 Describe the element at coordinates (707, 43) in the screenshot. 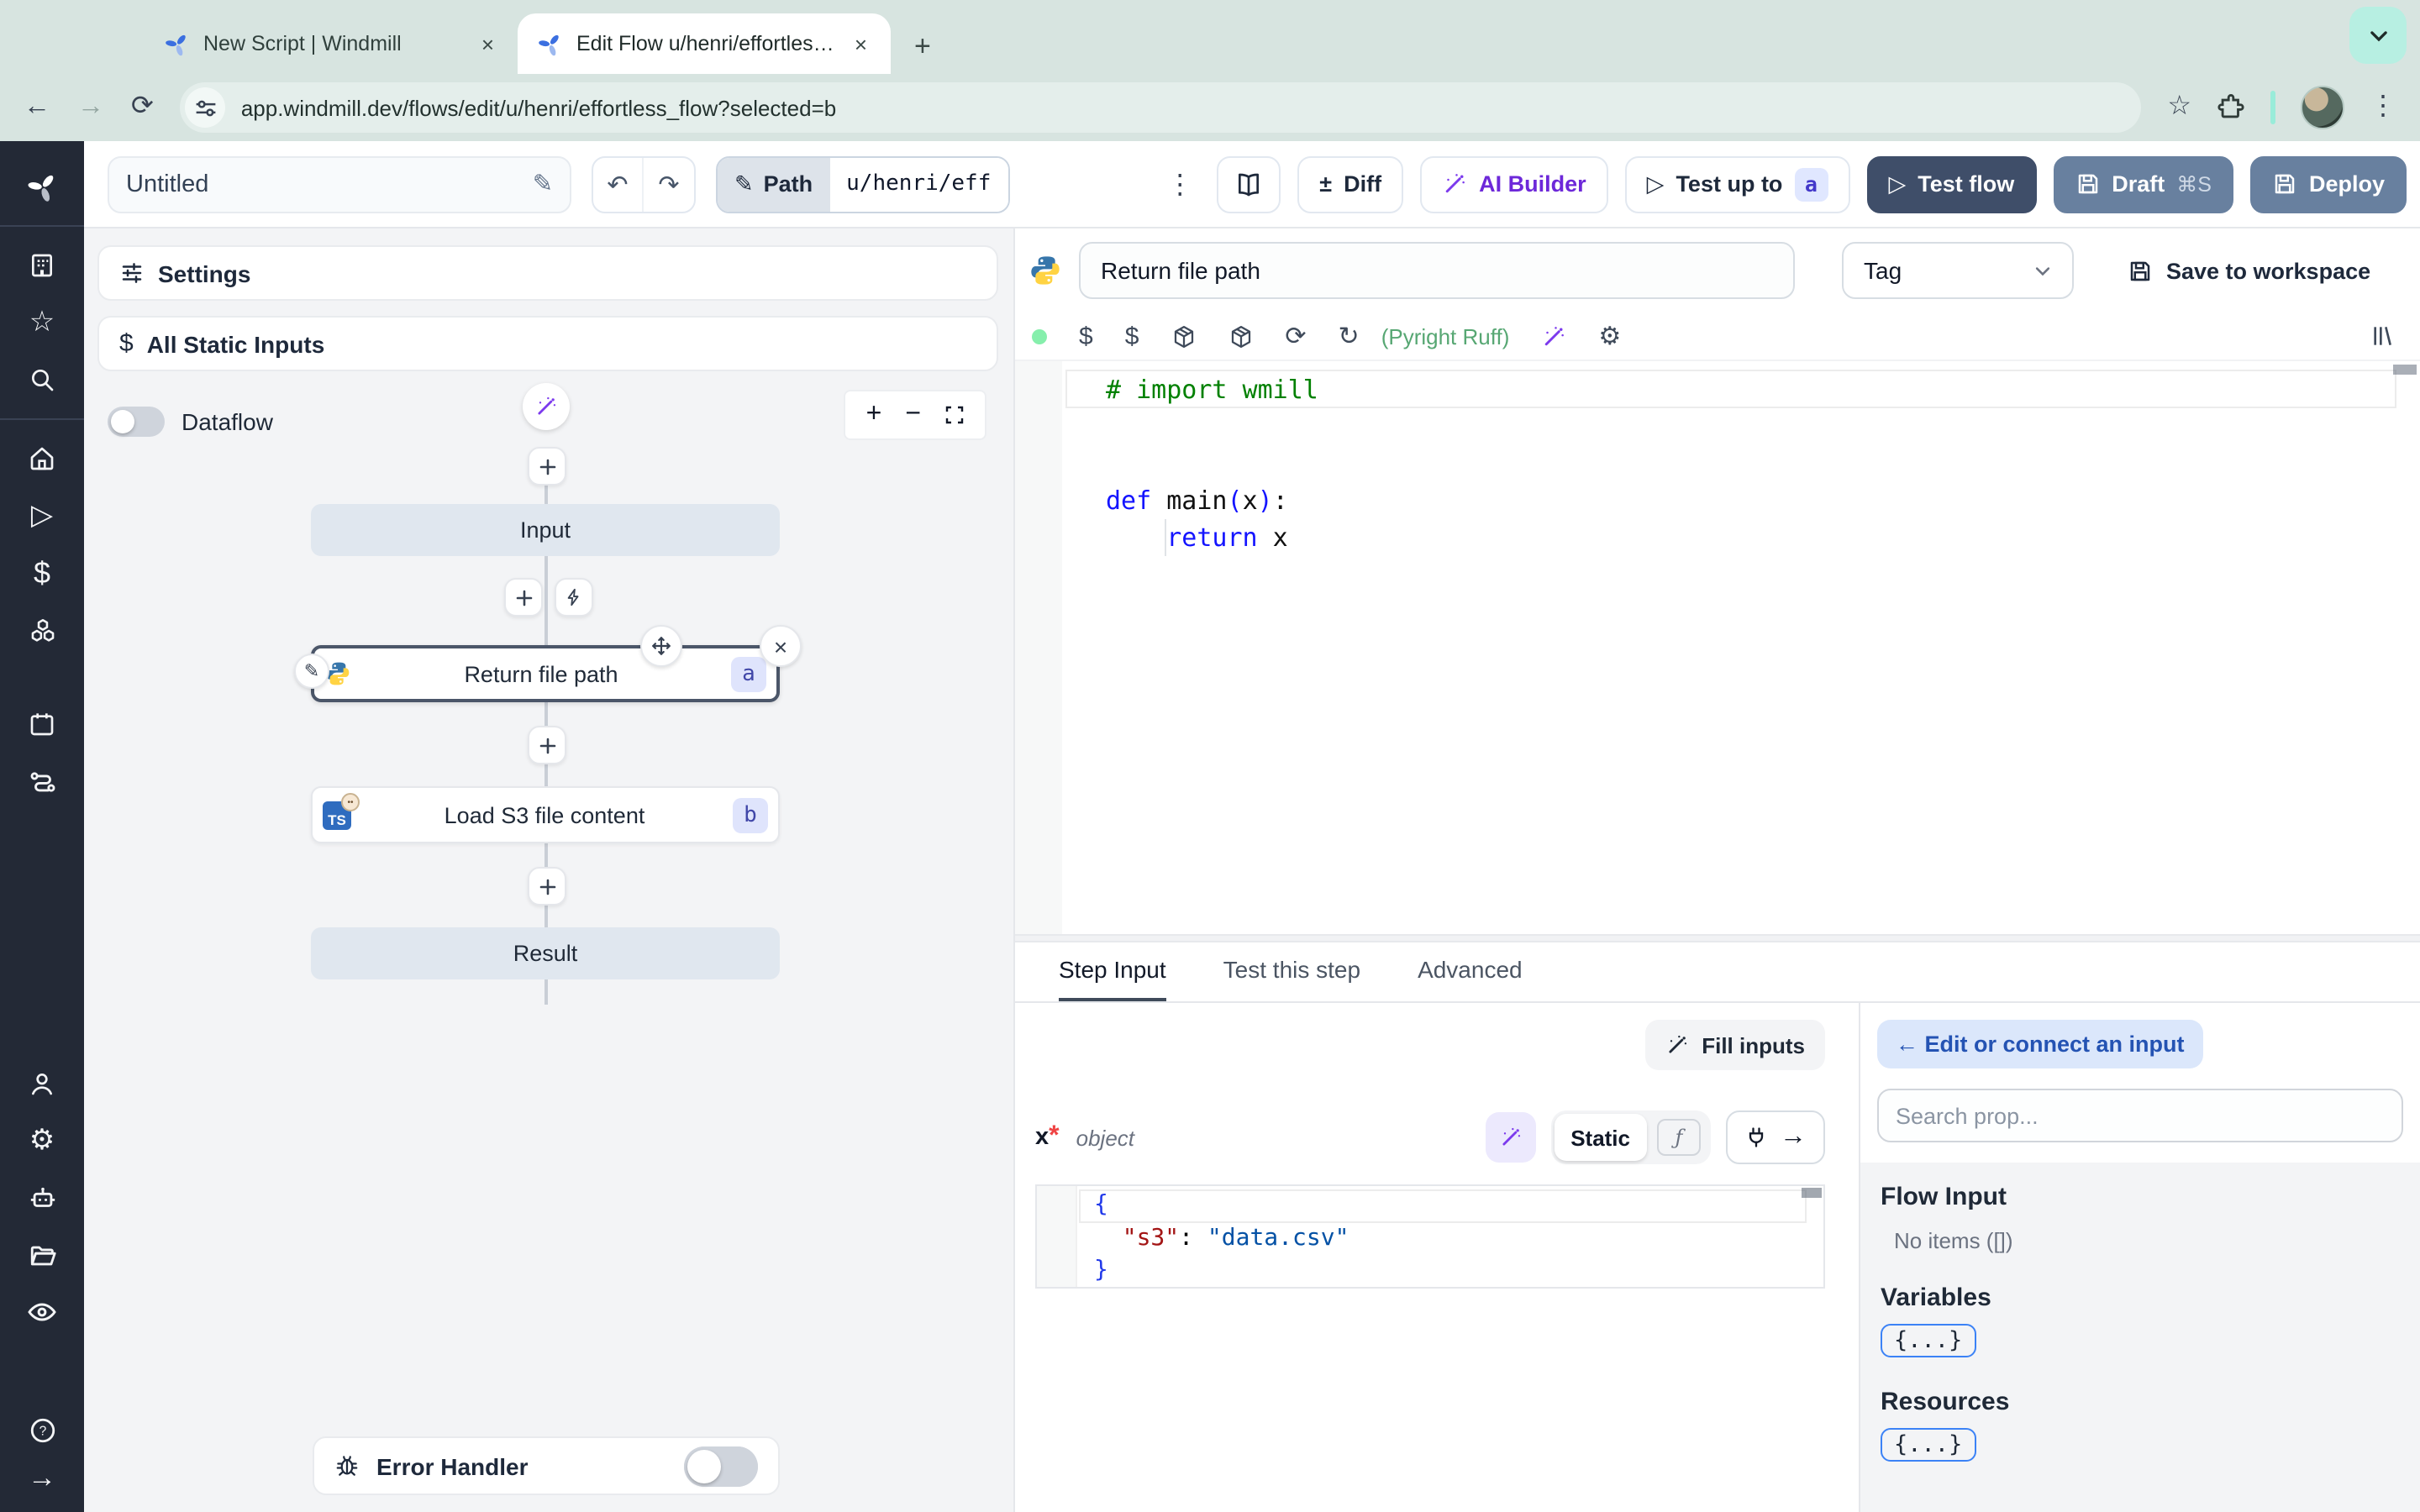

I see `tab-title: Edit Flow u/henri/effortless_fl` at that location.